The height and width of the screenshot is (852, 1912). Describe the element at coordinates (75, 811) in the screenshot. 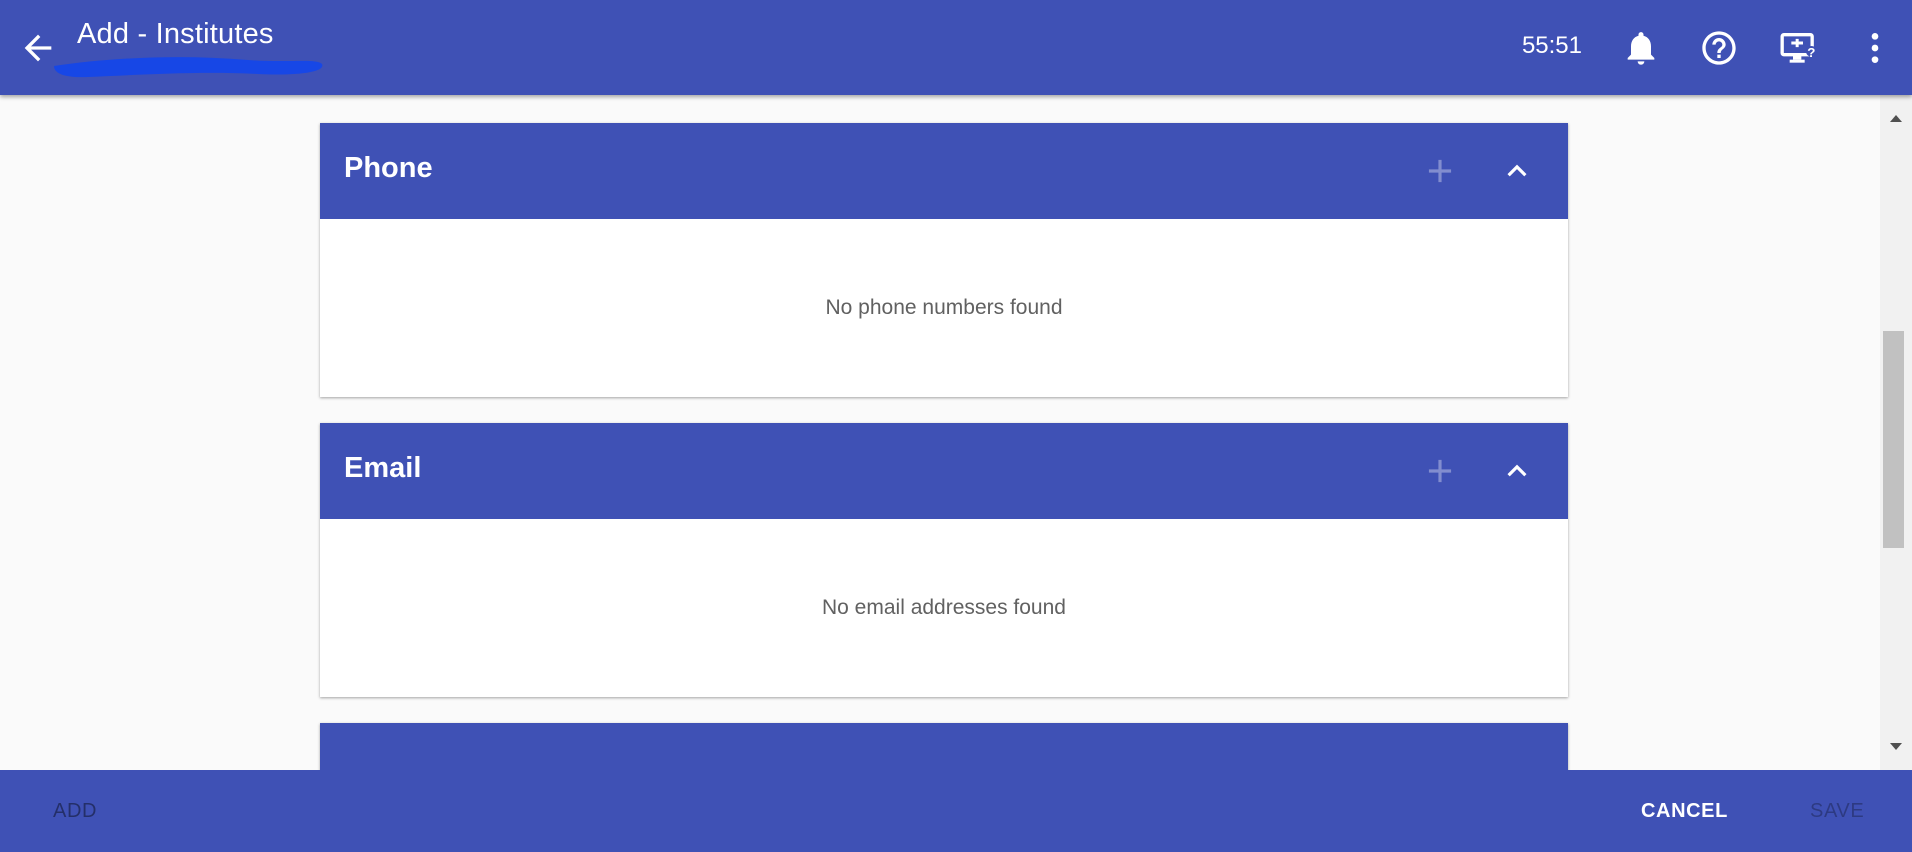

I see `add-button: ADD` at that location.